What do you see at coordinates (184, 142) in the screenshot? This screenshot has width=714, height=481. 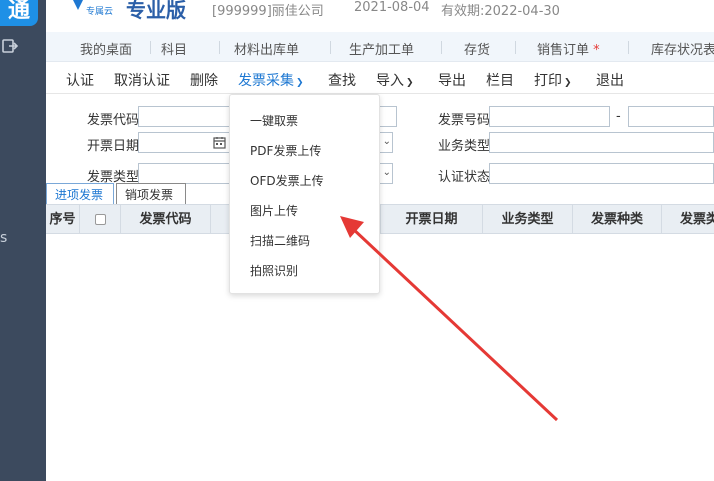 I see `issue-date-input` at bounding box center [184, 142].